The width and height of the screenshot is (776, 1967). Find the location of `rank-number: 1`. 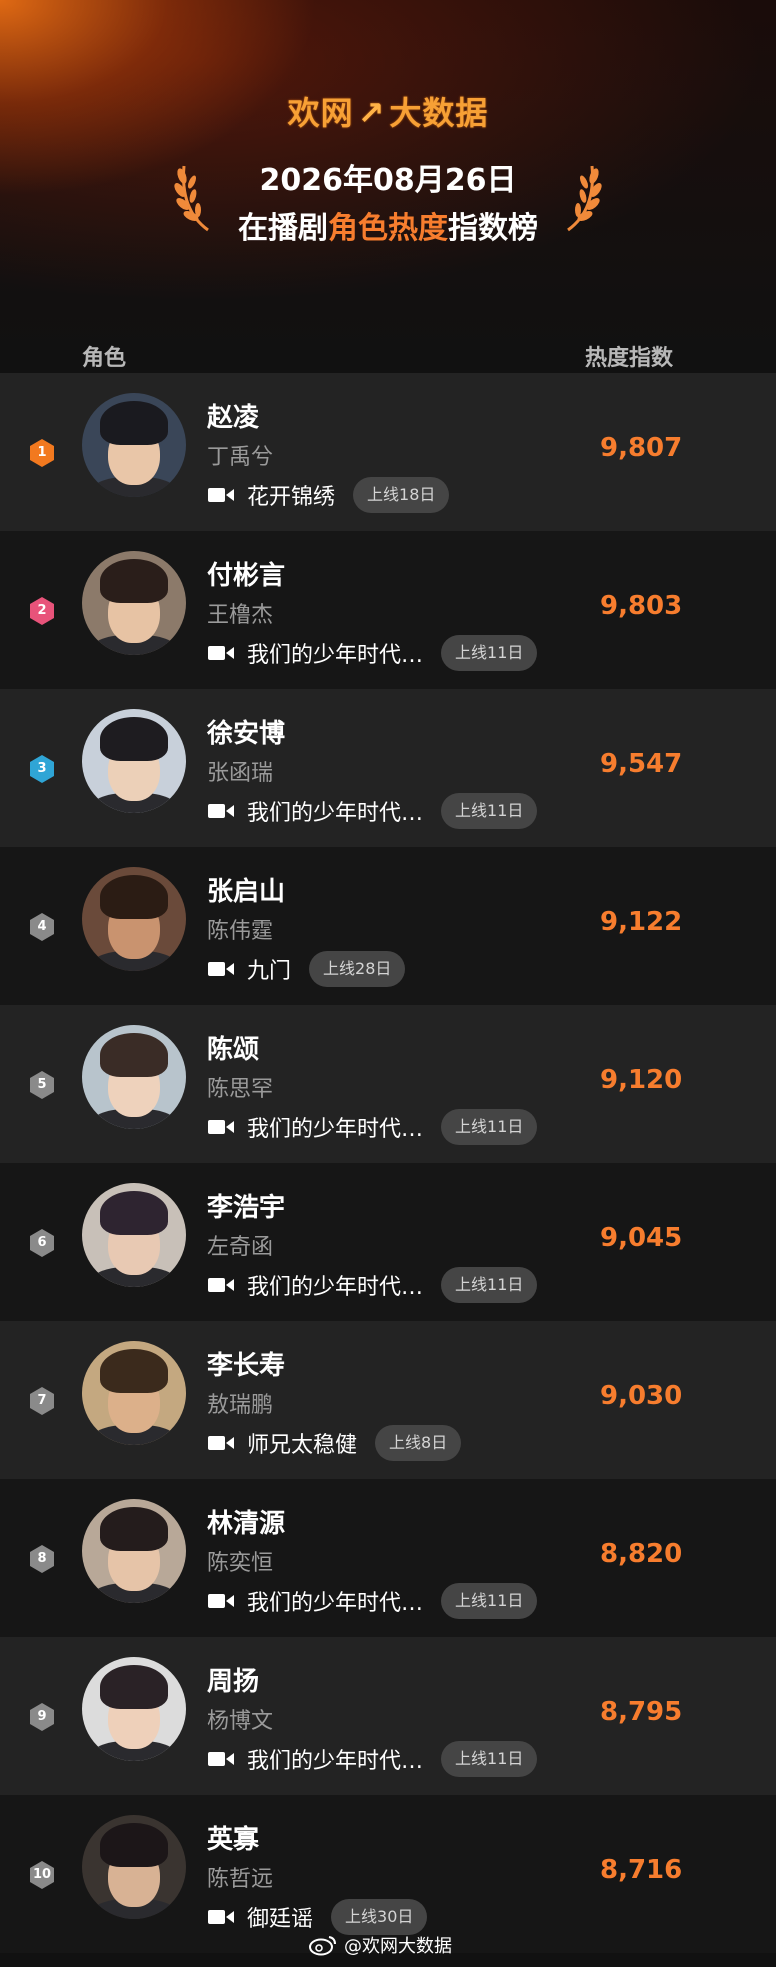

rank-number: 1 is located at coordinates (42, 452).